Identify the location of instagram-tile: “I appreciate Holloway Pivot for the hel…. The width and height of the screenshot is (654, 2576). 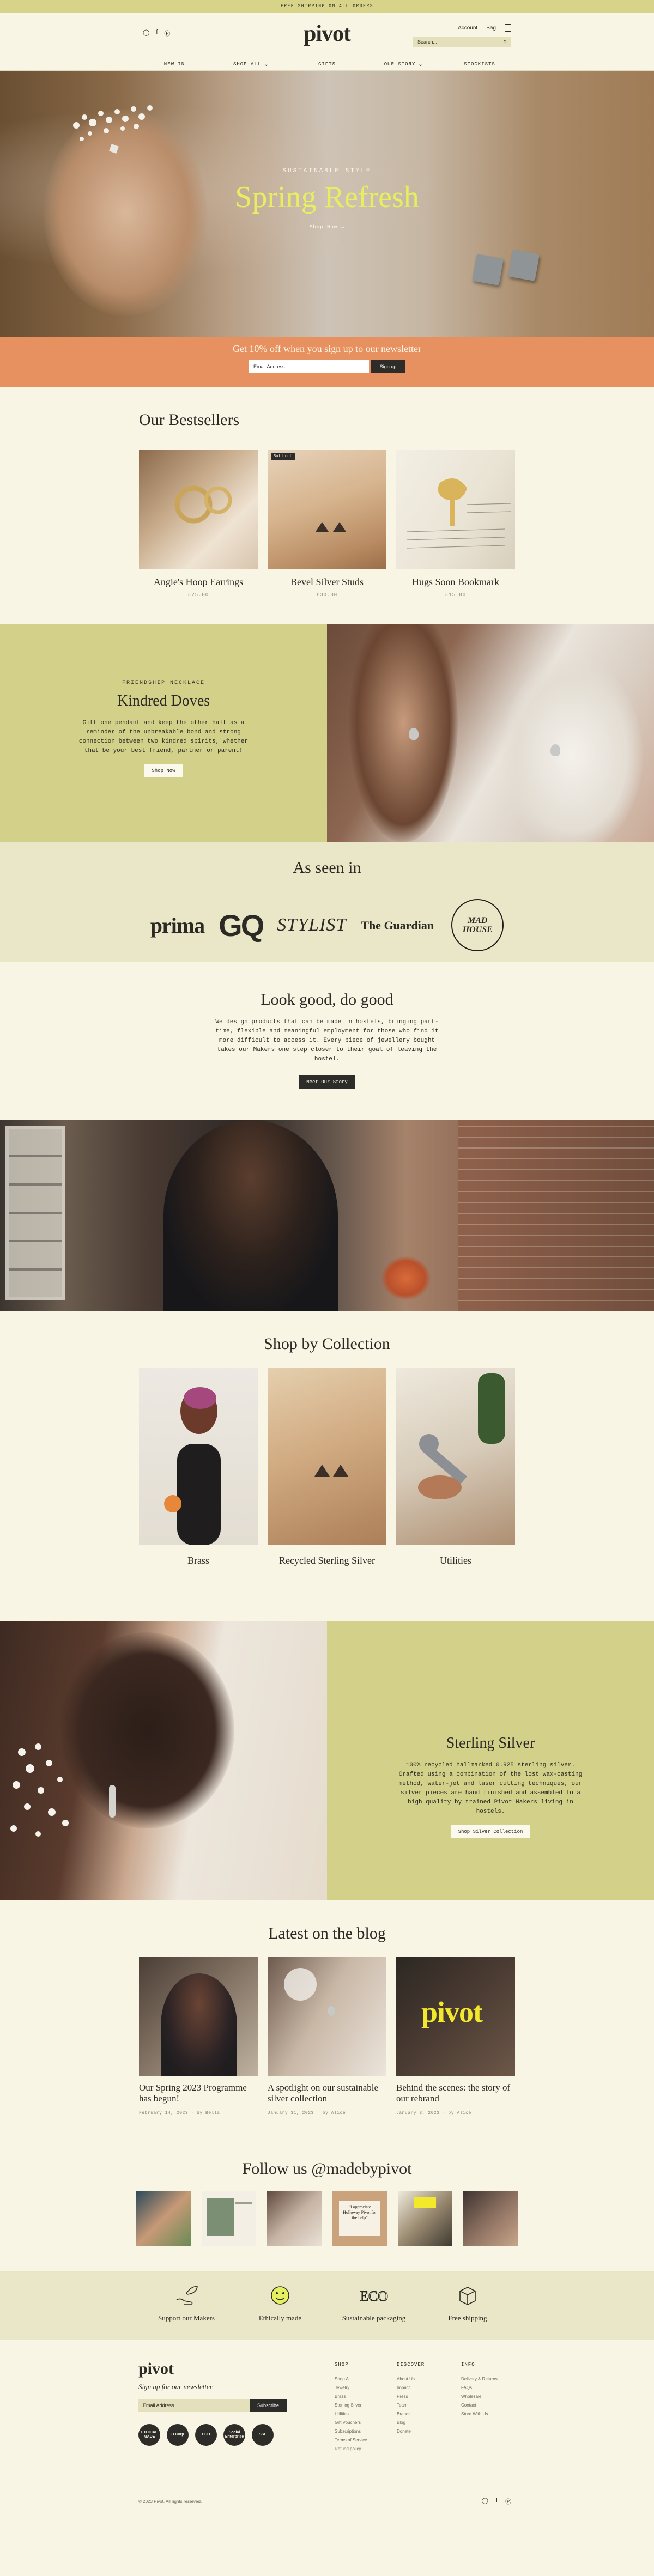
(359, 2218).